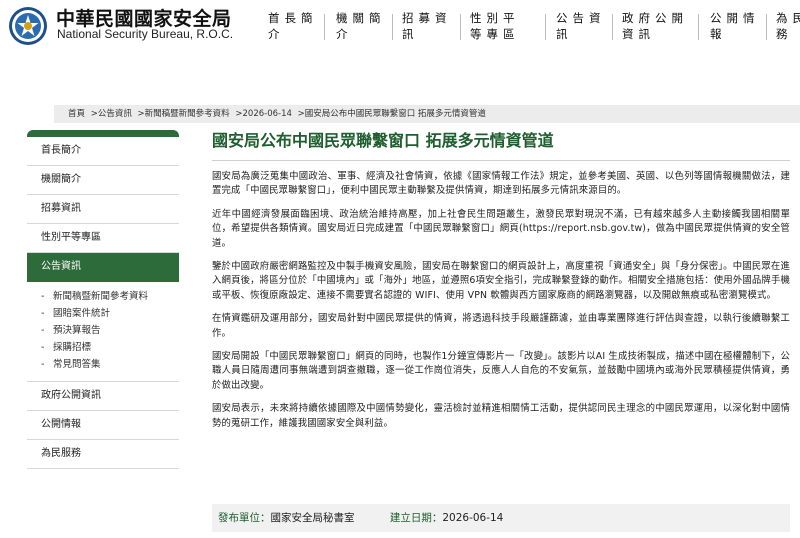  Describe the element at coordinates (184, 114) in the screenshot. I see `breadcrumb-press-releases: >新聞稿暨新聞參考資料` at that location.